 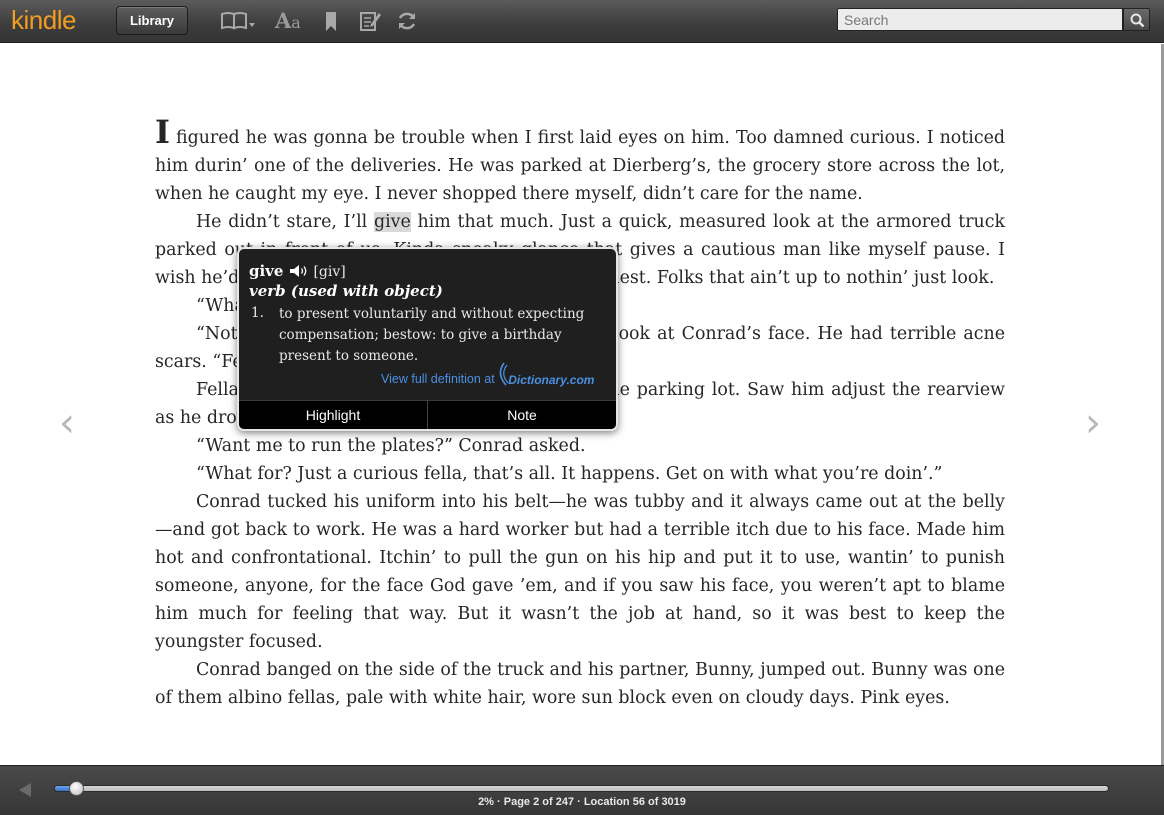 I want to click on bookmark-icon, so click(x=331, y=21).